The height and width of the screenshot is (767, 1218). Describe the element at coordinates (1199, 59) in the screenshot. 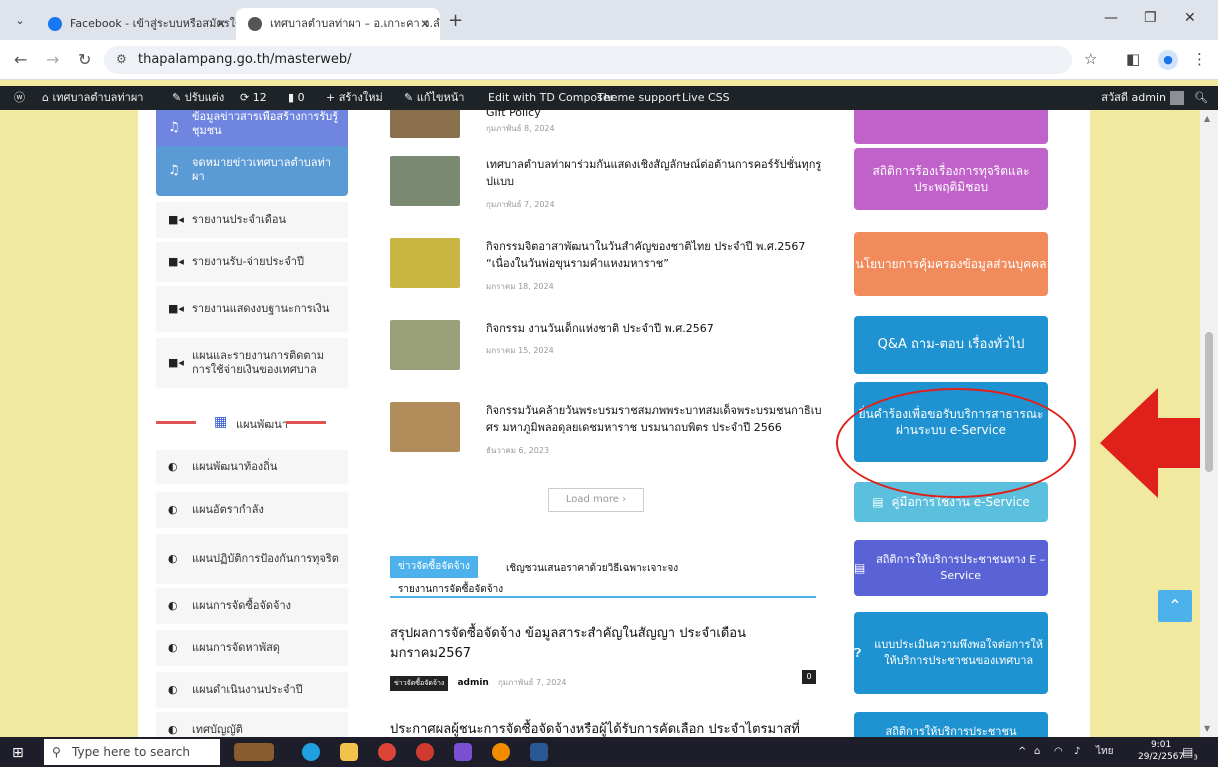

I see `menu-icon: ⋮` at that location.